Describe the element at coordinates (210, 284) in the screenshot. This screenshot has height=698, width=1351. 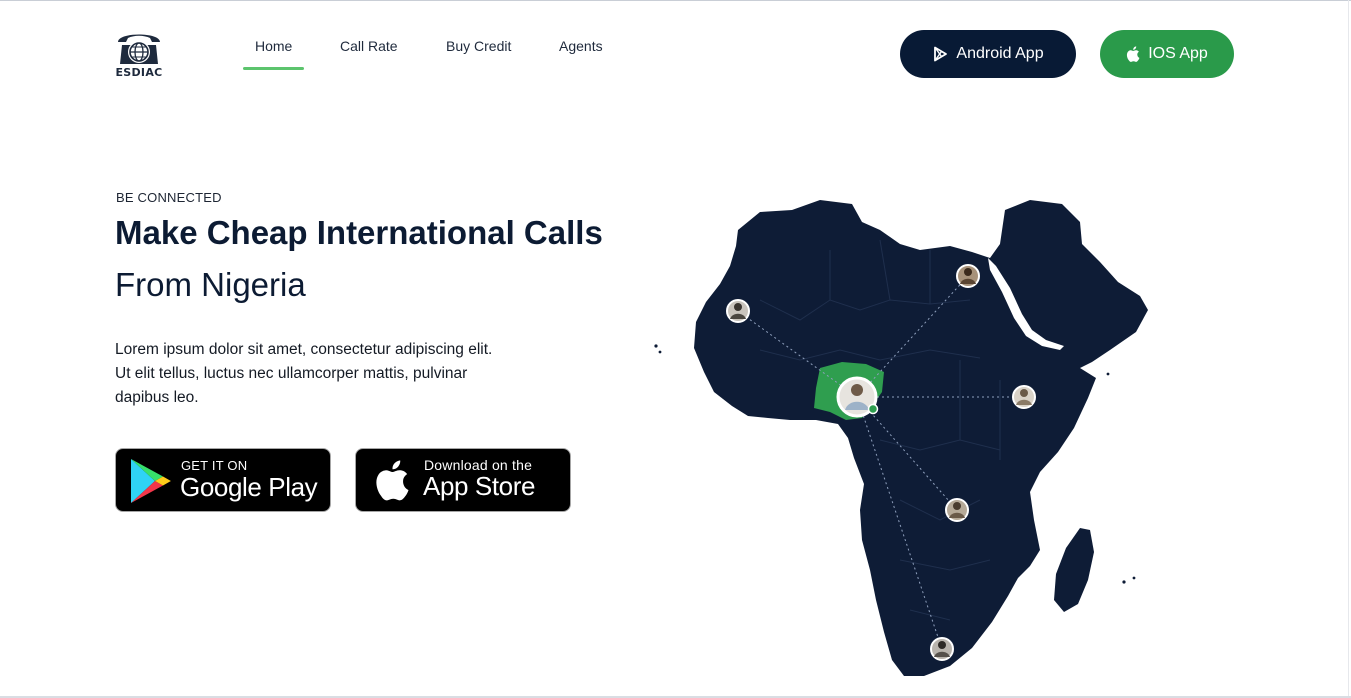
I see `hero-subheadline: From Nigeria` at that location.